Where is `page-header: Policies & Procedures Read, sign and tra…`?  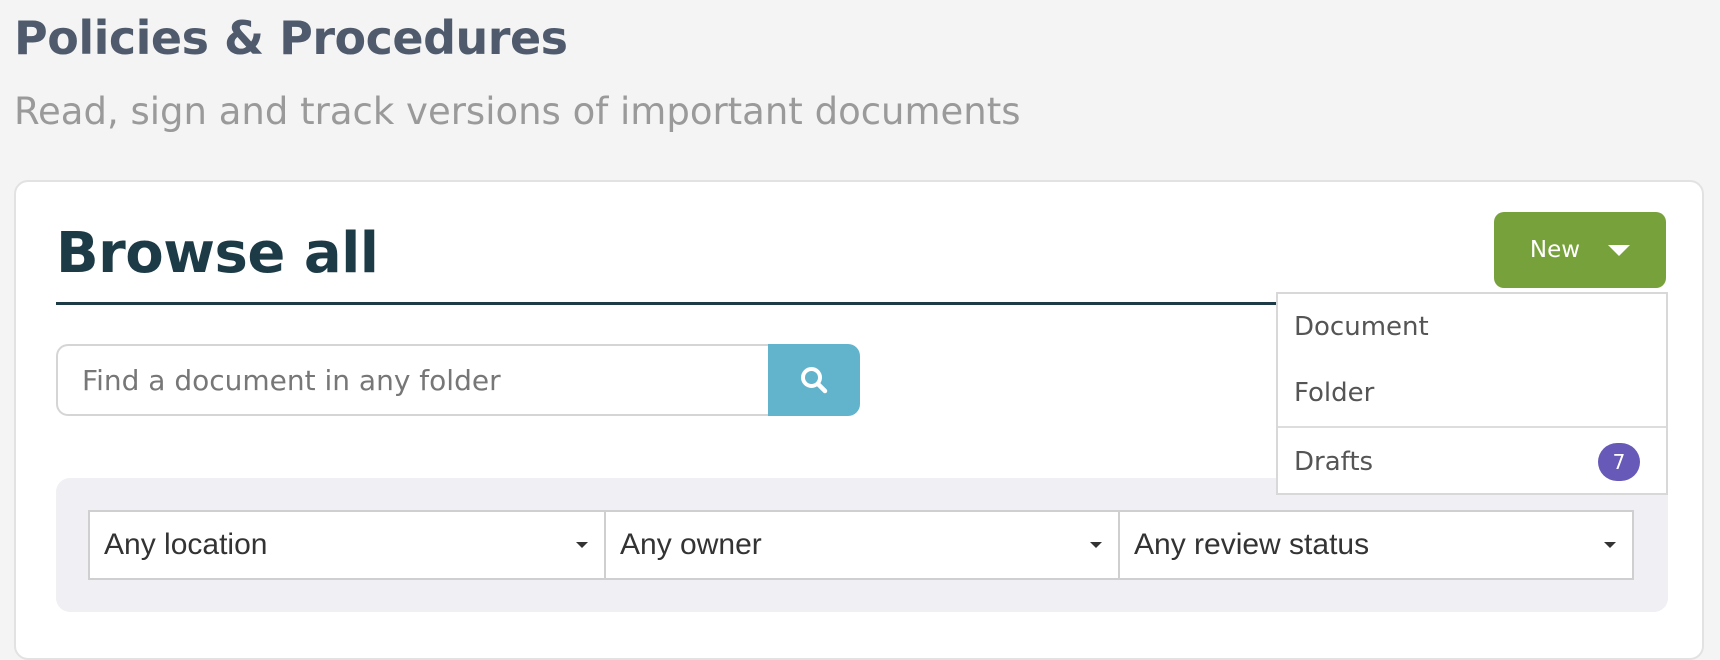 page-header: Policies & Procedures Read, sign and tra… is located at coordinates (517, 70).